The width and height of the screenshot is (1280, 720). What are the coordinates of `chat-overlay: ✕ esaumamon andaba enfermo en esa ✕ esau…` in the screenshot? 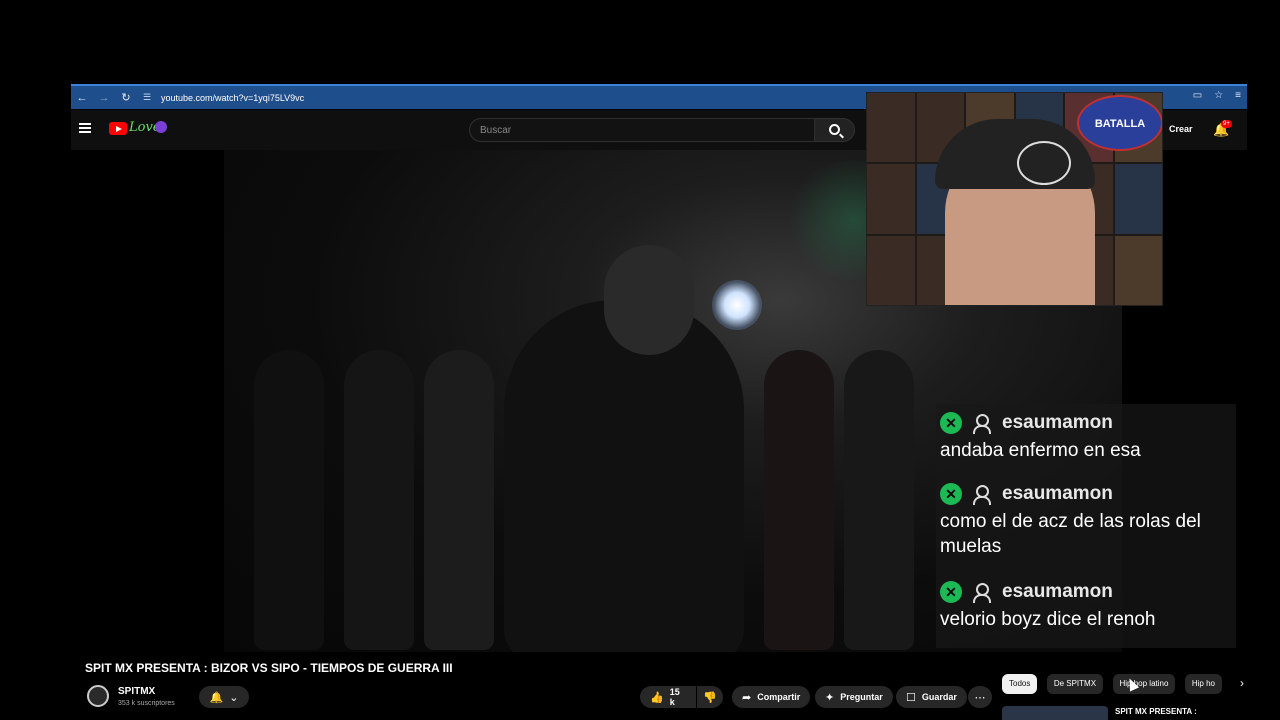 It's located at (1086, 526).